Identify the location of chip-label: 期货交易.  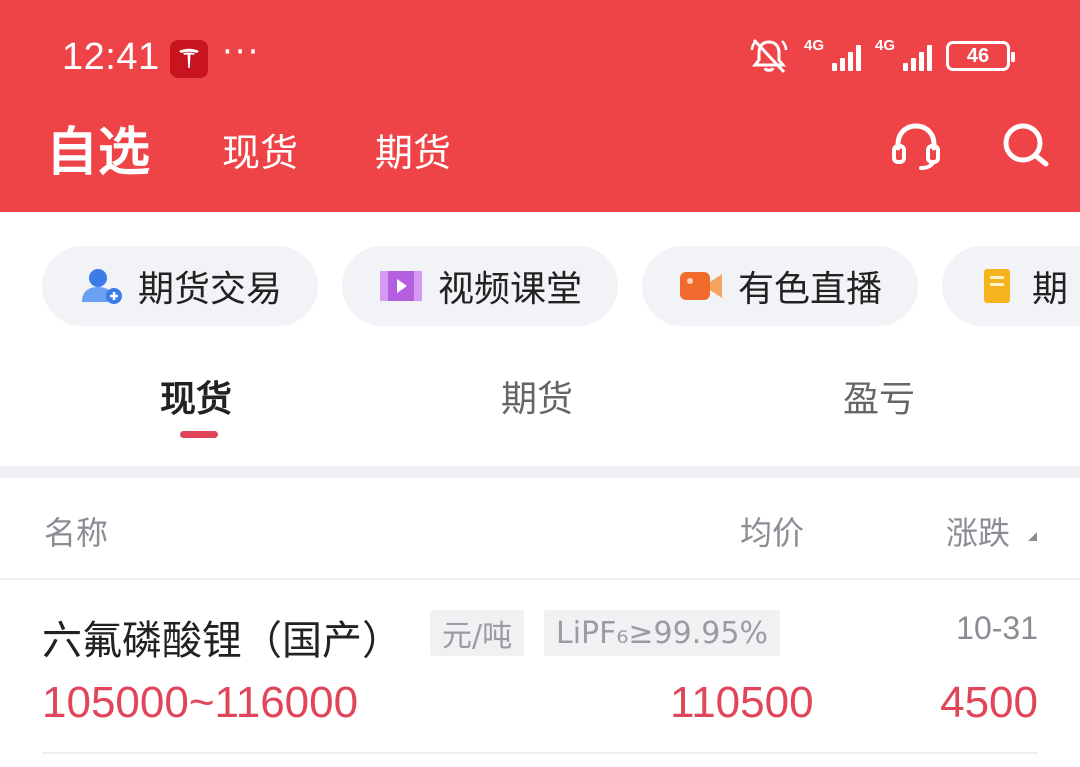
(210, 289).